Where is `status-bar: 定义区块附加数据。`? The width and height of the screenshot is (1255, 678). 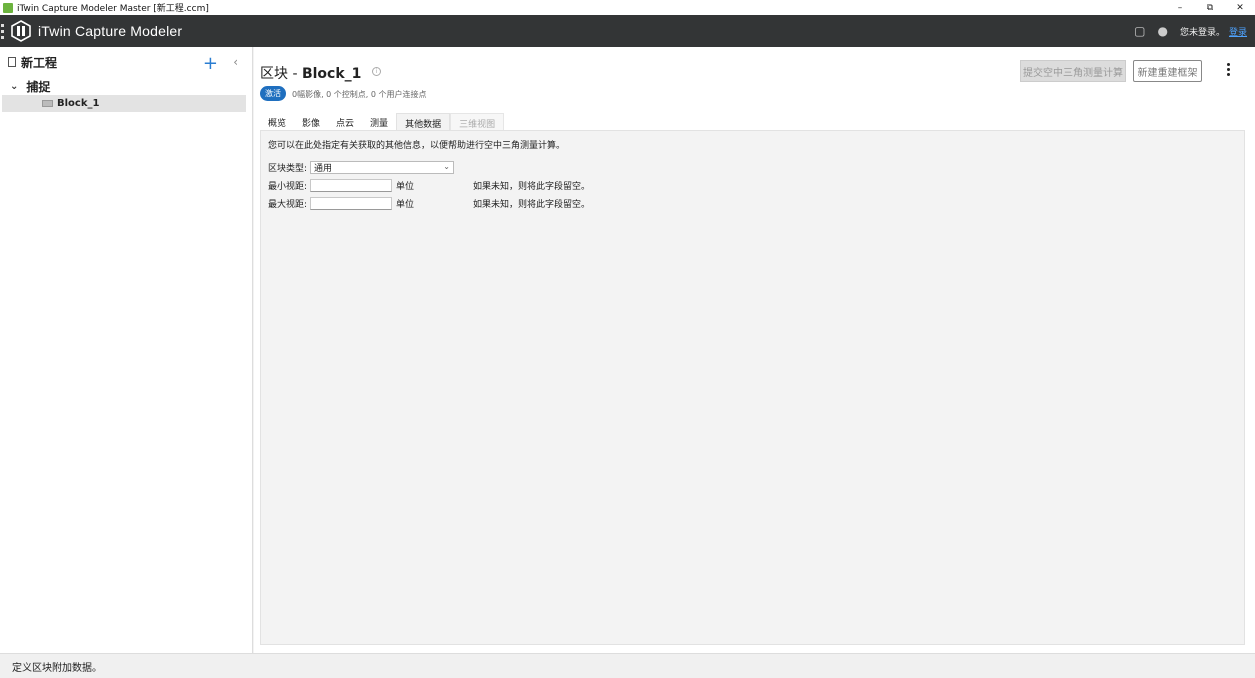 status-bar: 定义区块附加数据。 is located at coordinates (627, 665).